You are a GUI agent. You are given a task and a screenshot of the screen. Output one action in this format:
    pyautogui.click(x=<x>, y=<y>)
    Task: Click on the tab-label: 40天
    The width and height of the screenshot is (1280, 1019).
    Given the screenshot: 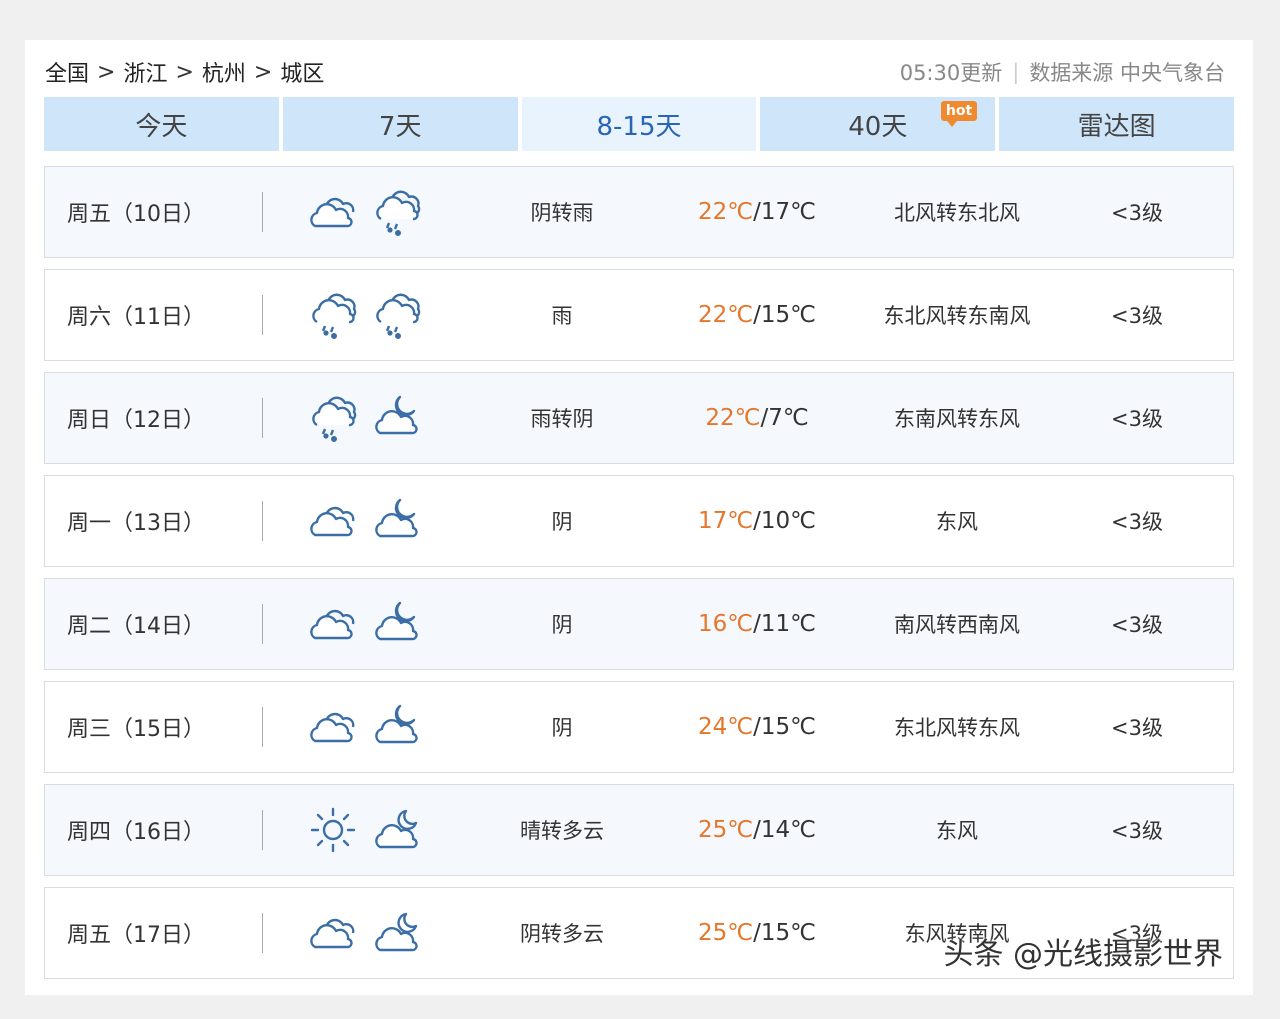 What is the action you would take?
    pyautogui.click(x=878, y=126)
    